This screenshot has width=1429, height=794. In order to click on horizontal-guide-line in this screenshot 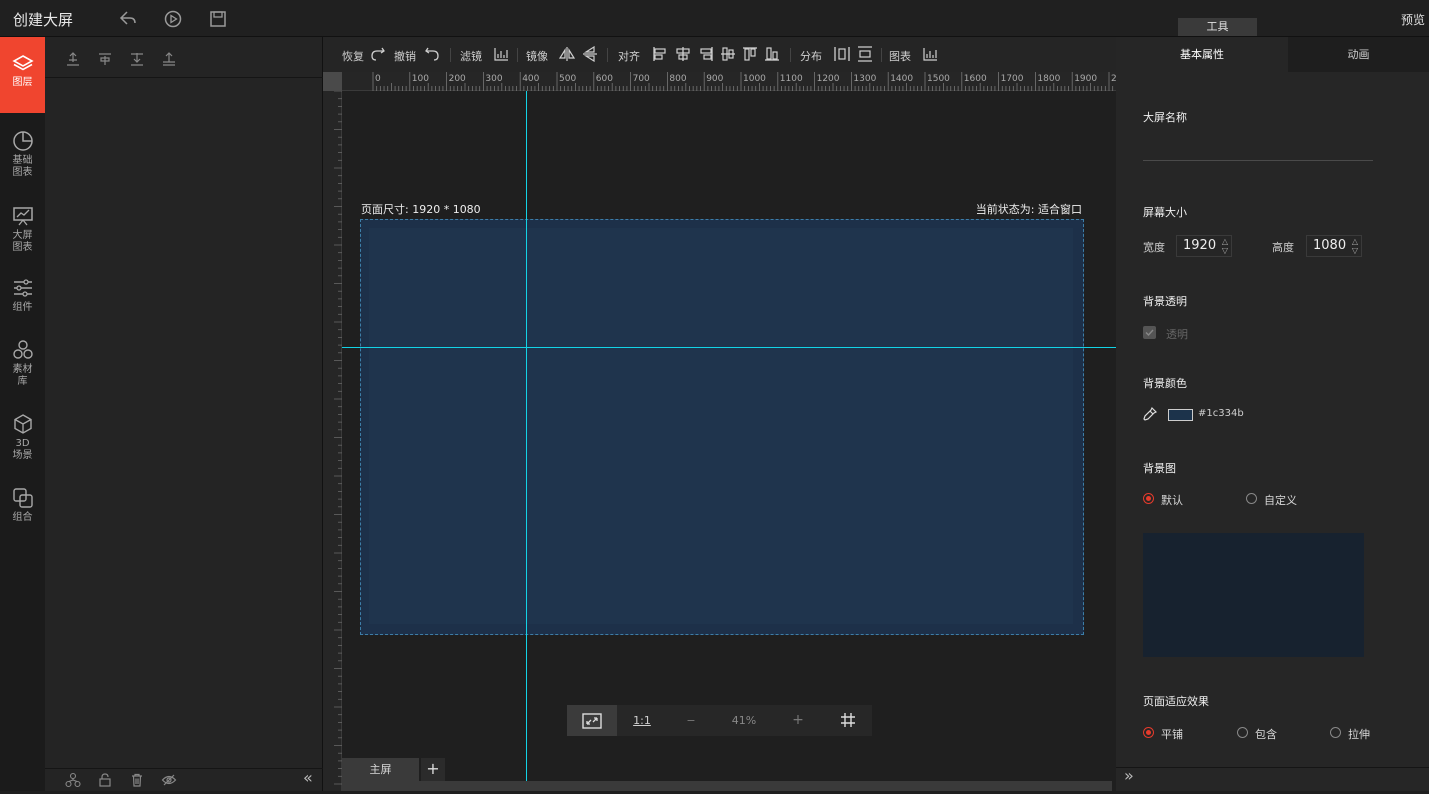, I will do `click(729, 347)`.